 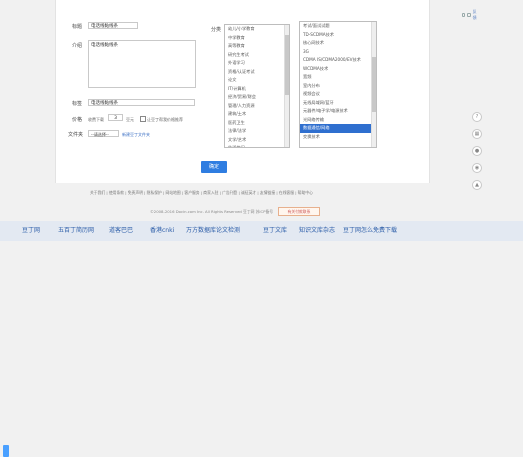 I want to click on price-unit: 豆元, so click(x=130, y=119).